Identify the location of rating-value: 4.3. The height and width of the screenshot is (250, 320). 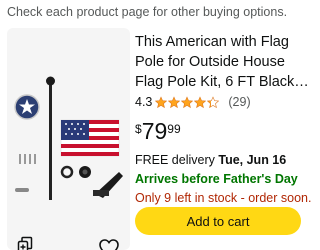
(144, 102).